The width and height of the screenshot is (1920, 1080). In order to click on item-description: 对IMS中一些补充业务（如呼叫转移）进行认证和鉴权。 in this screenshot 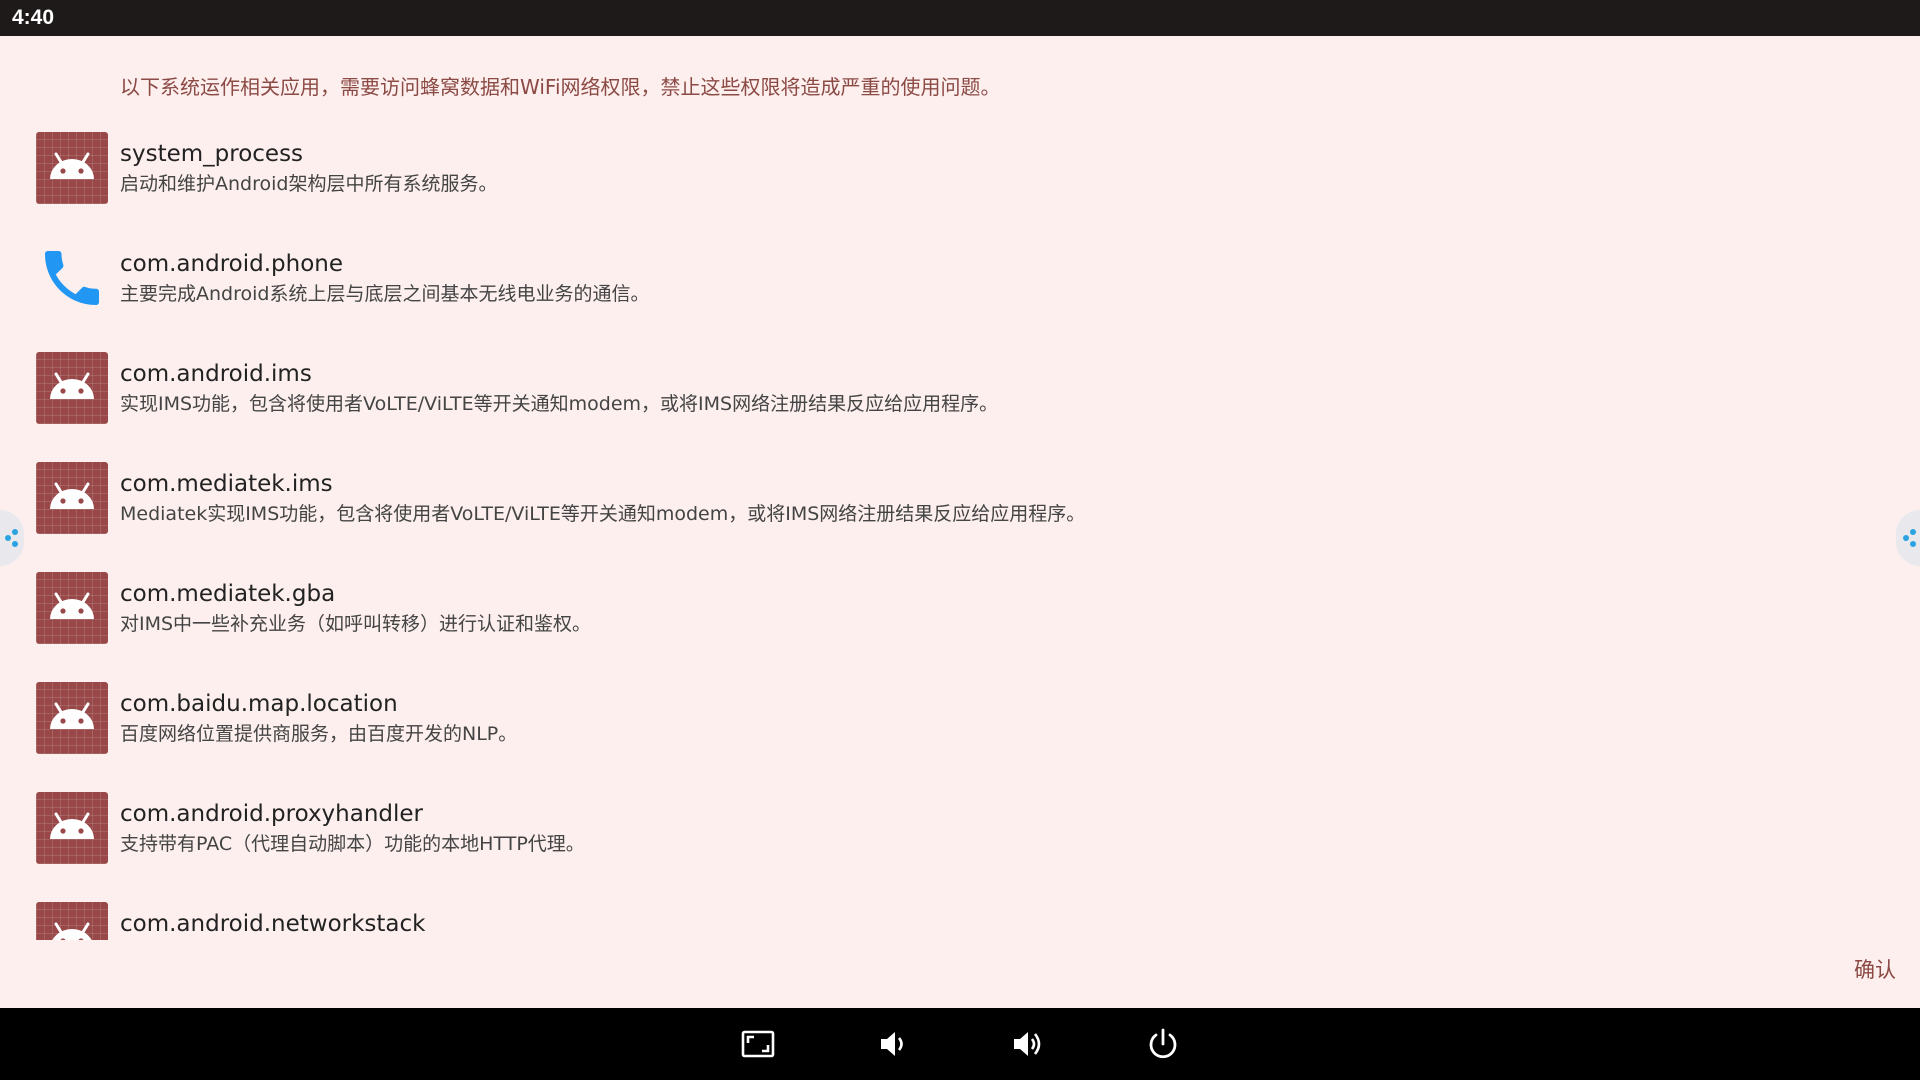, I will do `click(356, 624)`.